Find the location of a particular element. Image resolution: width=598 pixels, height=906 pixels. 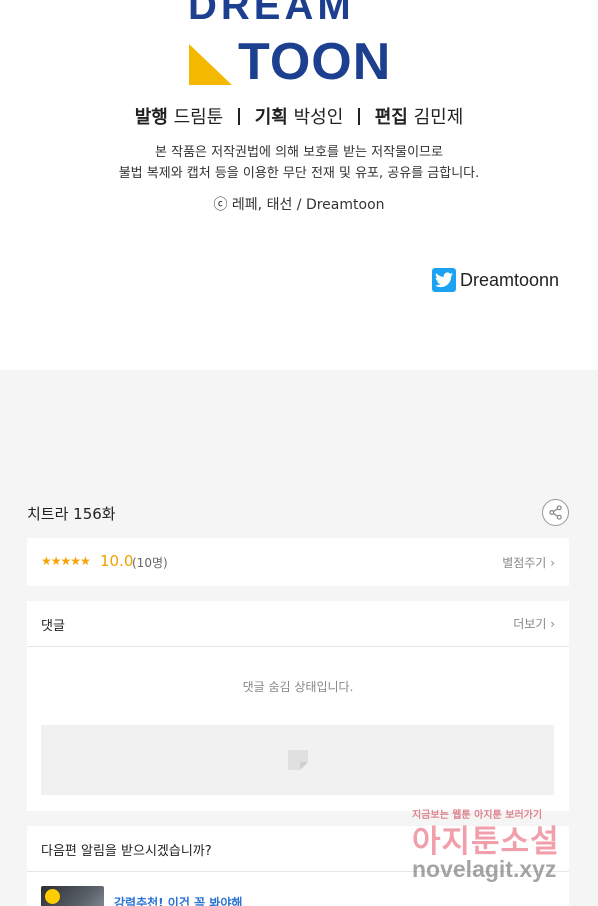

share-button is located at coordinates (555, 512).